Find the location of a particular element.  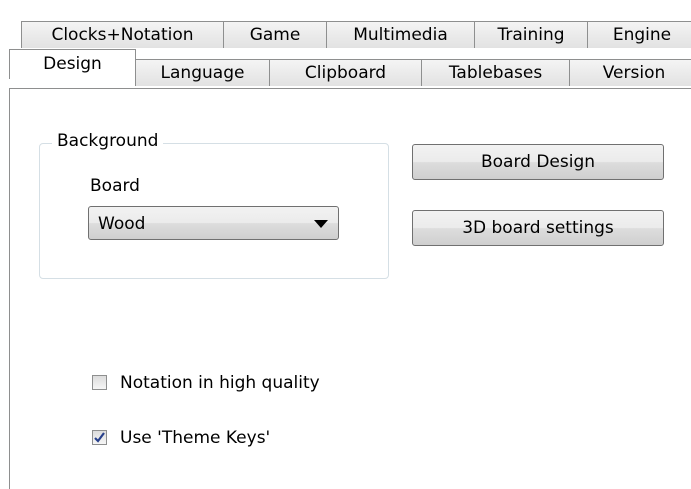

tab-clocks-notation: Clocks+Notation is located at coordinates (122, 34).